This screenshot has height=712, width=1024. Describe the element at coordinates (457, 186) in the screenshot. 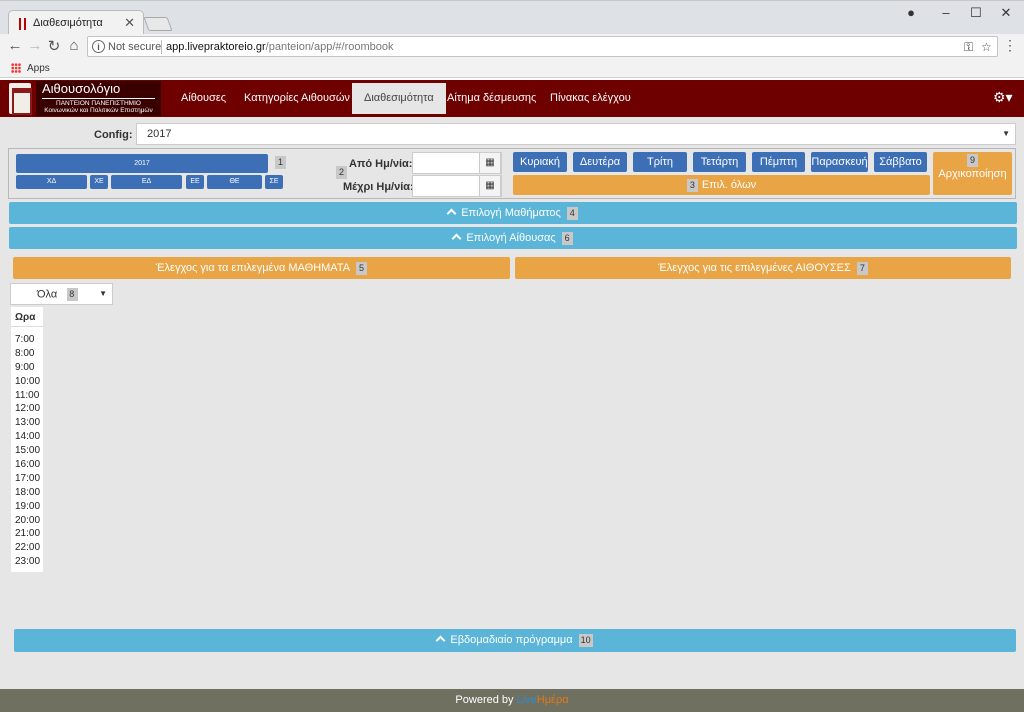

I see `to-date-input: ▦` at that location.